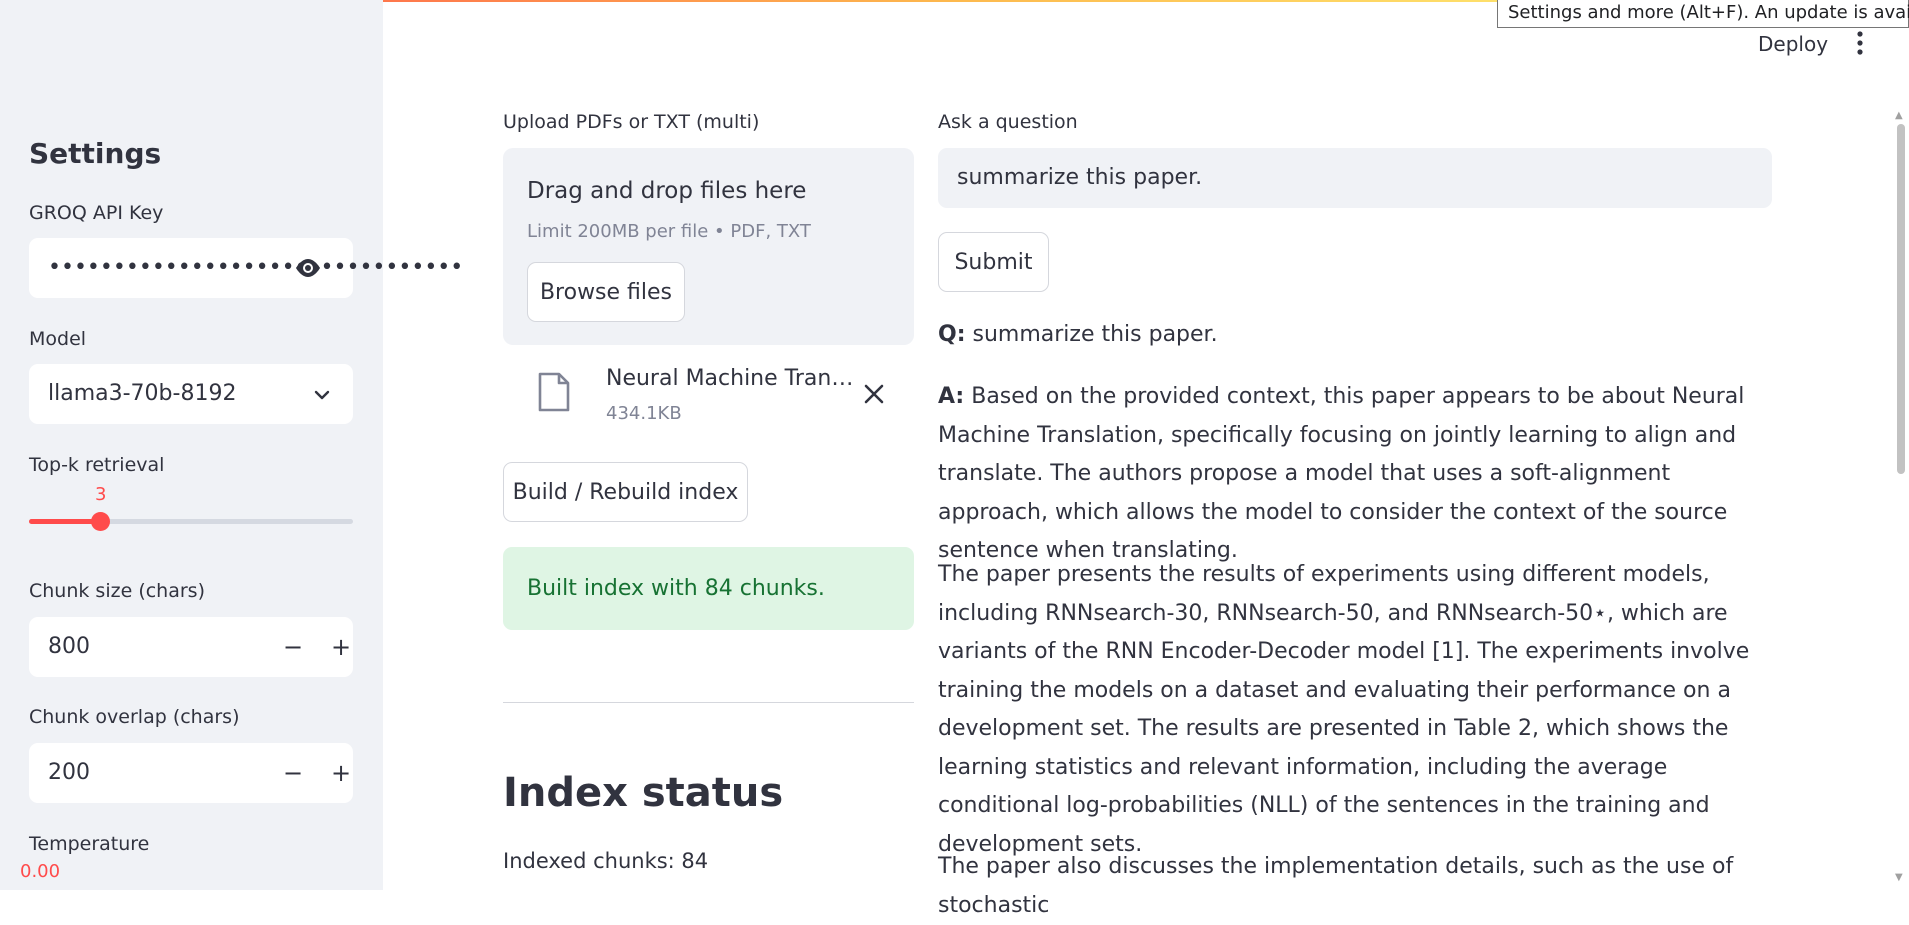 The height and width of the screenshot is (925, 1909). I want to click on temperature-value: 0.00, so click(40, 871).